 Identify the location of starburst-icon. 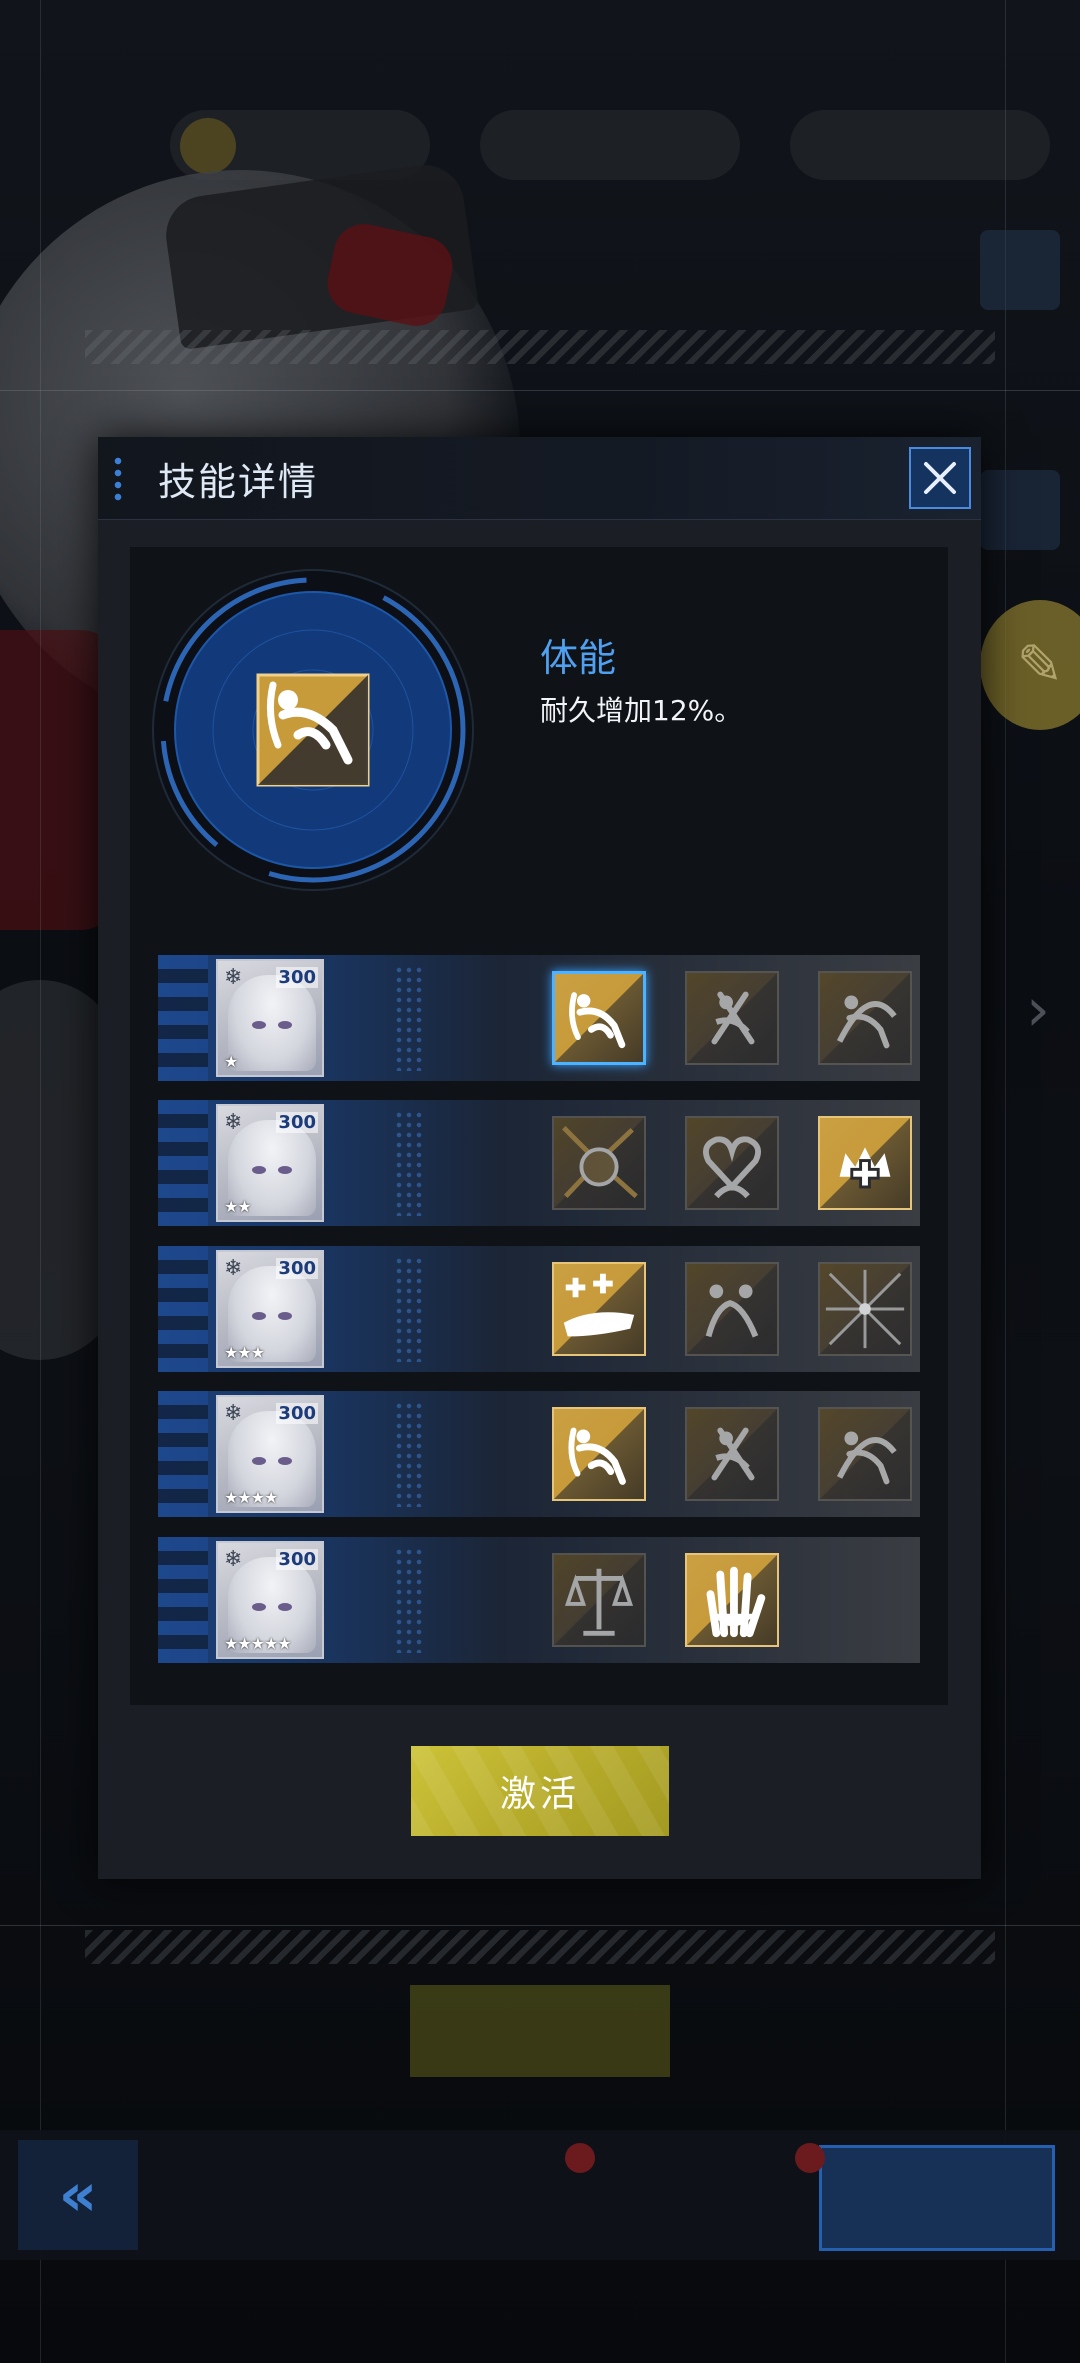
(865, 1309).